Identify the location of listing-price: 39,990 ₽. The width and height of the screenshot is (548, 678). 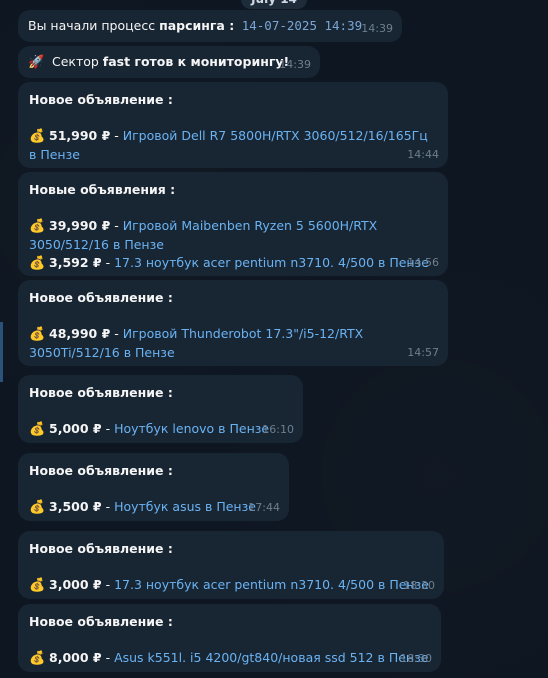
(80, 225).